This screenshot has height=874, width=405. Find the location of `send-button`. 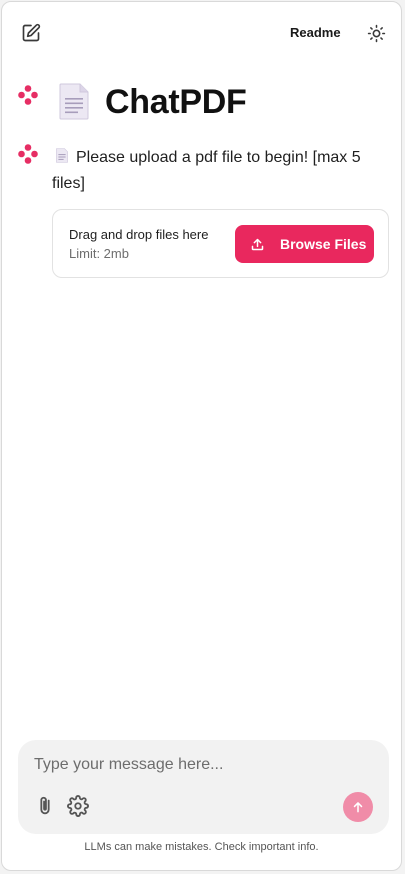

send-button is located at coordinates (358, 807).